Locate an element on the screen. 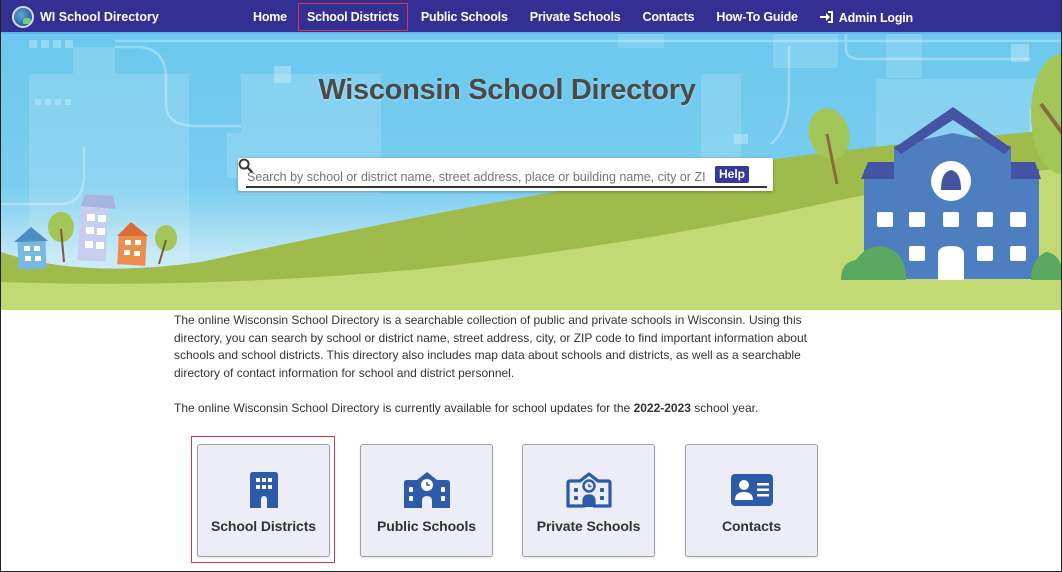 The width and height of the screenshot is (1062, 572). tile-label: Contacts is located at coordinates (751, 526).